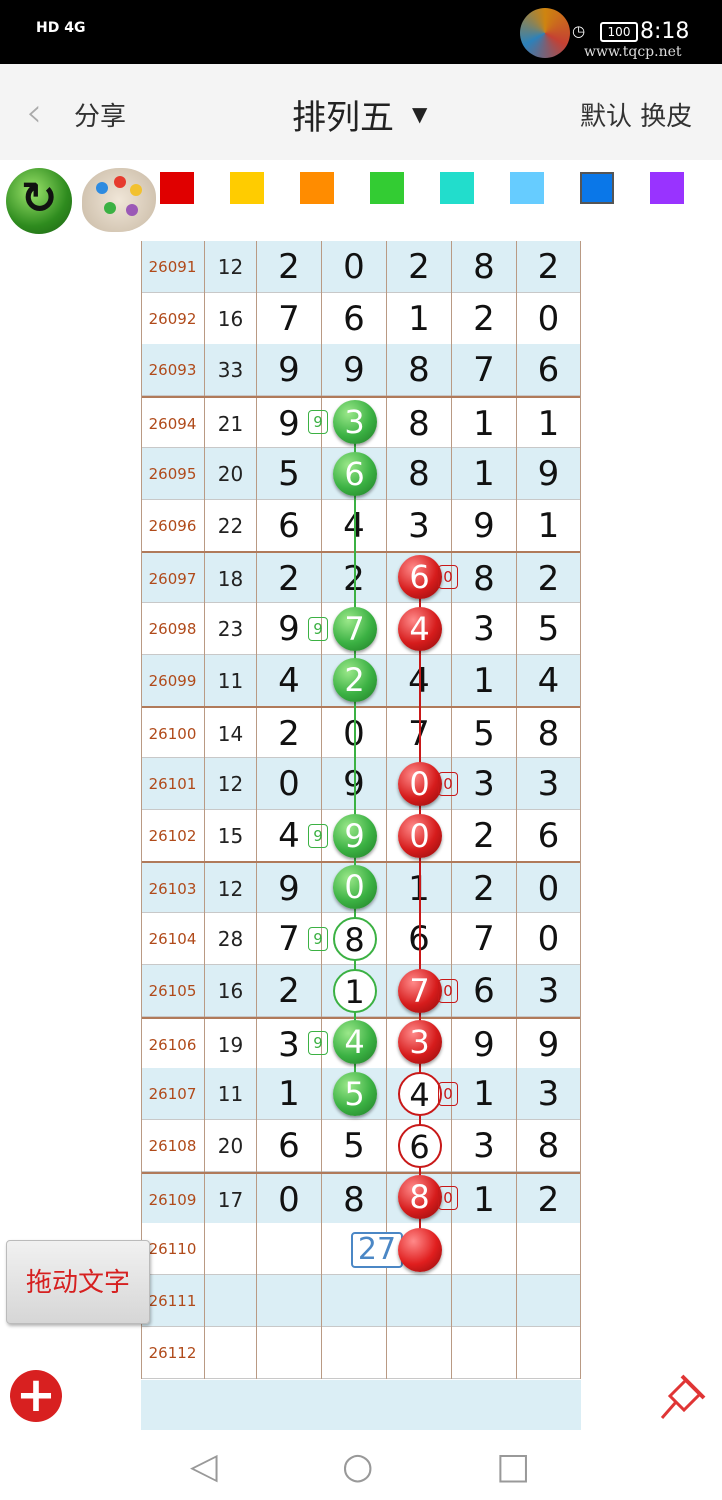 The image size is (722, 1500). Describe the element at coordinates (39, 201) in the screenshot. I see `refresh-icon: ↻` at that location.